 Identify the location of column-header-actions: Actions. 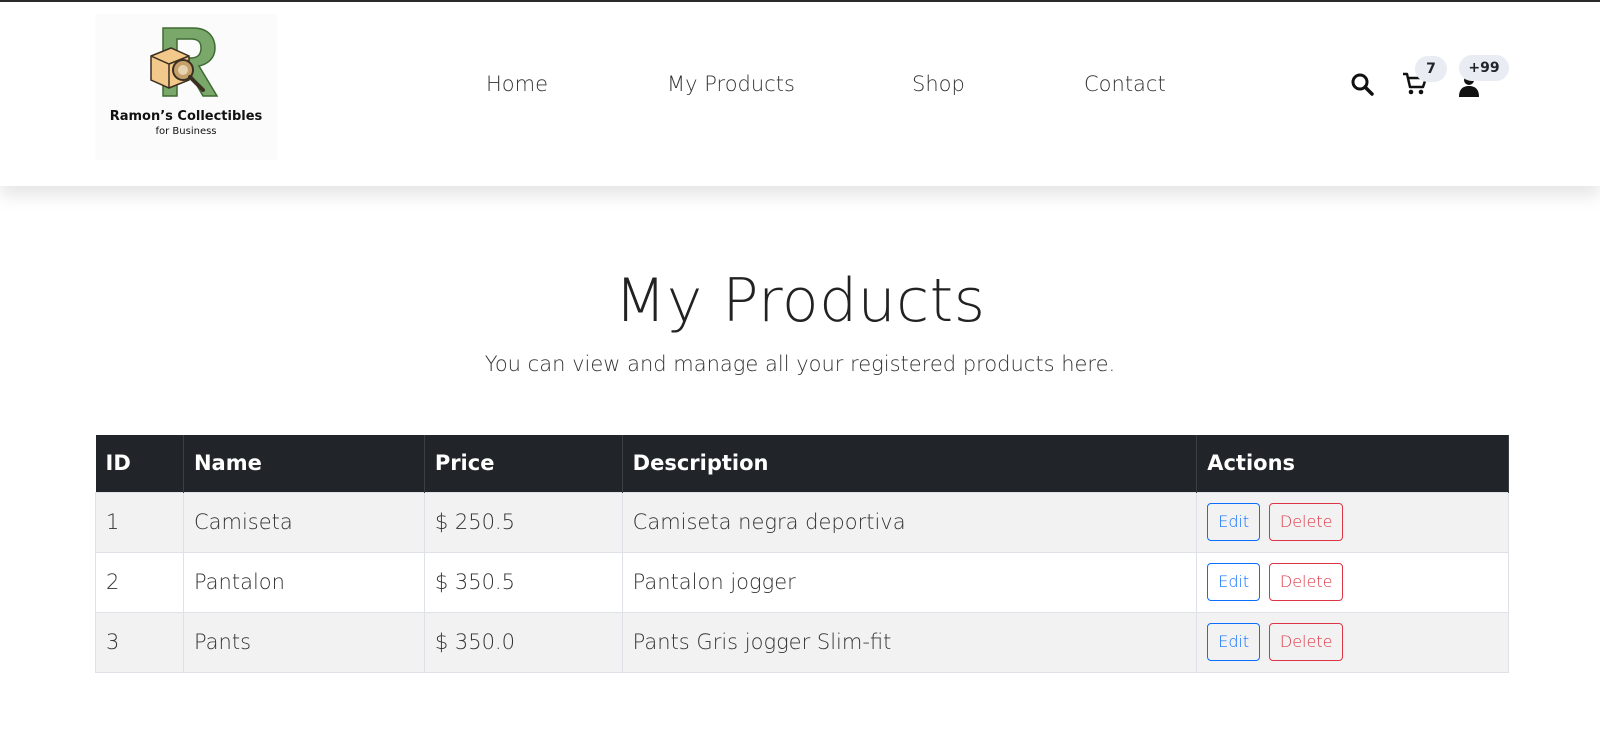
(1352, 463).